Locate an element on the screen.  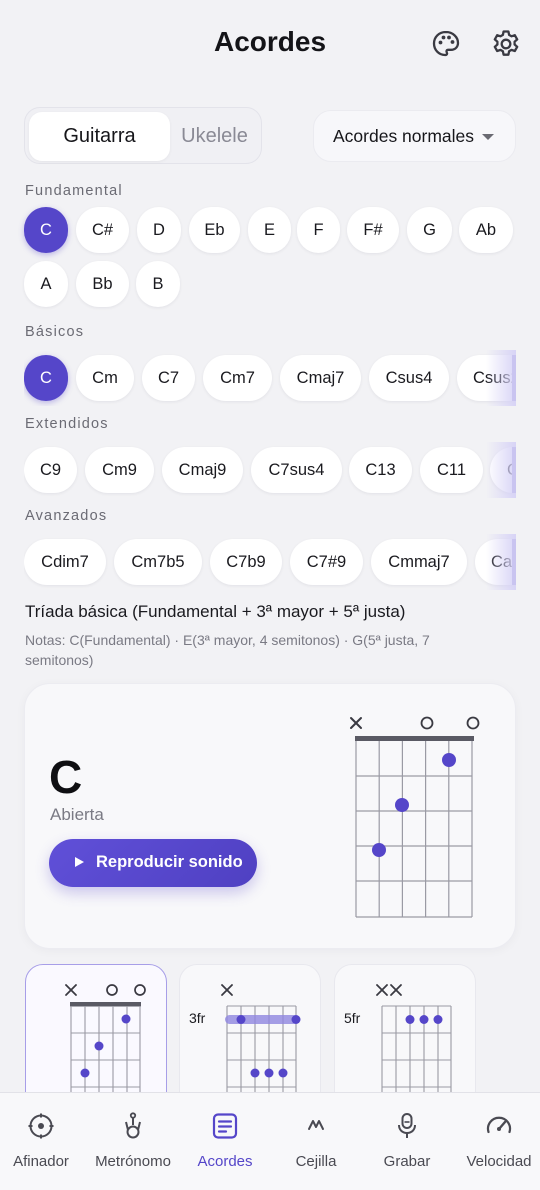
play-sound-button: Reproducir sonido is located at coordinates (153, 863).